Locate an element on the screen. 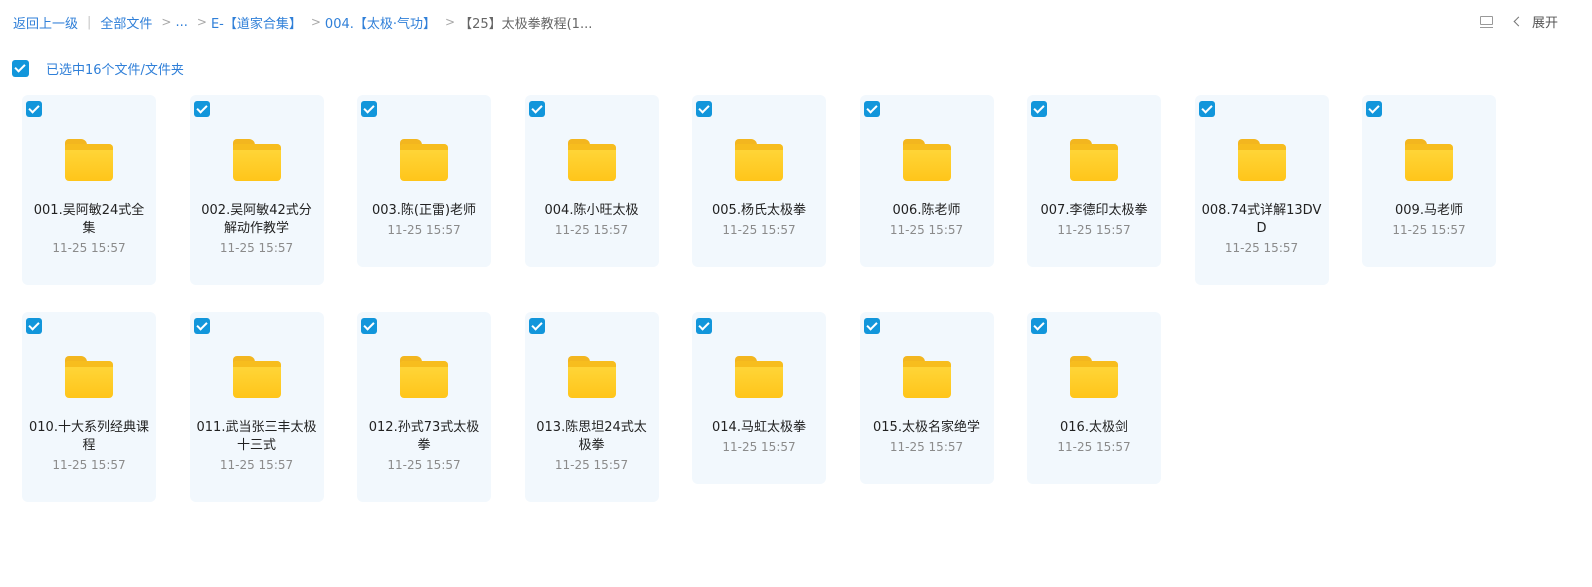 The image size is (1592, 587). chevron-left-icon is located at coordinates (1518, 21).